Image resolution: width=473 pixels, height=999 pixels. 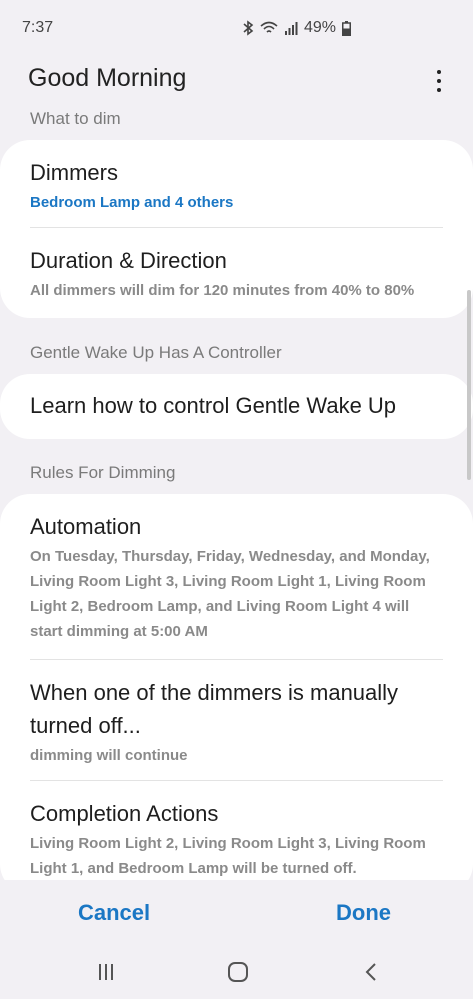 What do you see at coordinates (124, 813) in the screenshot?
I see `completion-title: Completion Actions` at bounding box center [124, 813].